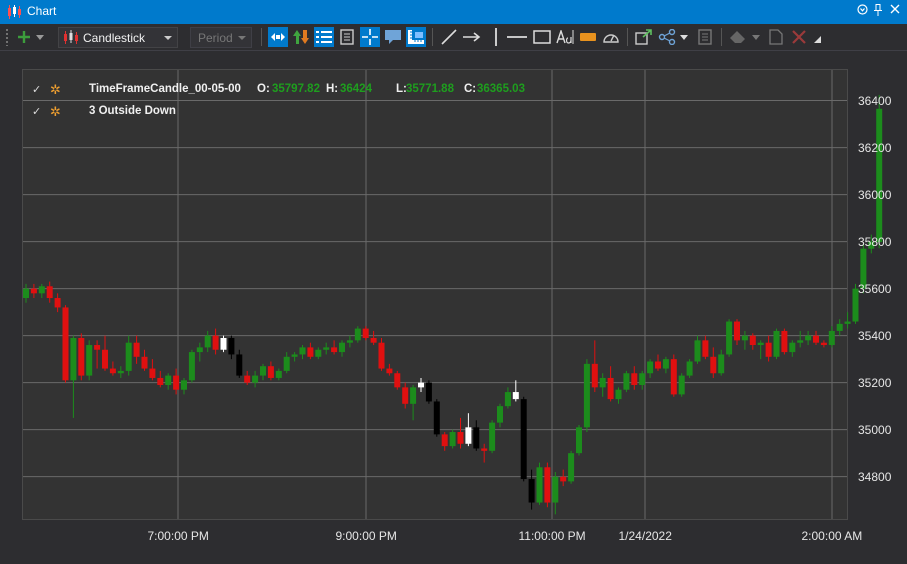  I want to click on add-dropdown-icon, so click(40, 37).